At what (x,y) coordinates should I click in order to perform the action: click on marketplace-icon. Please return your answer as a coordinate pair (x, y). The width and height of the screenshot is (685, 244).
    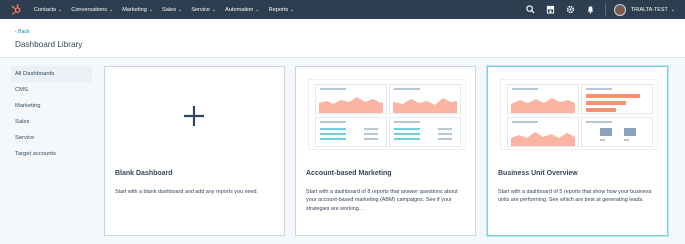
    Looking at the image, I should click on (551, 10).